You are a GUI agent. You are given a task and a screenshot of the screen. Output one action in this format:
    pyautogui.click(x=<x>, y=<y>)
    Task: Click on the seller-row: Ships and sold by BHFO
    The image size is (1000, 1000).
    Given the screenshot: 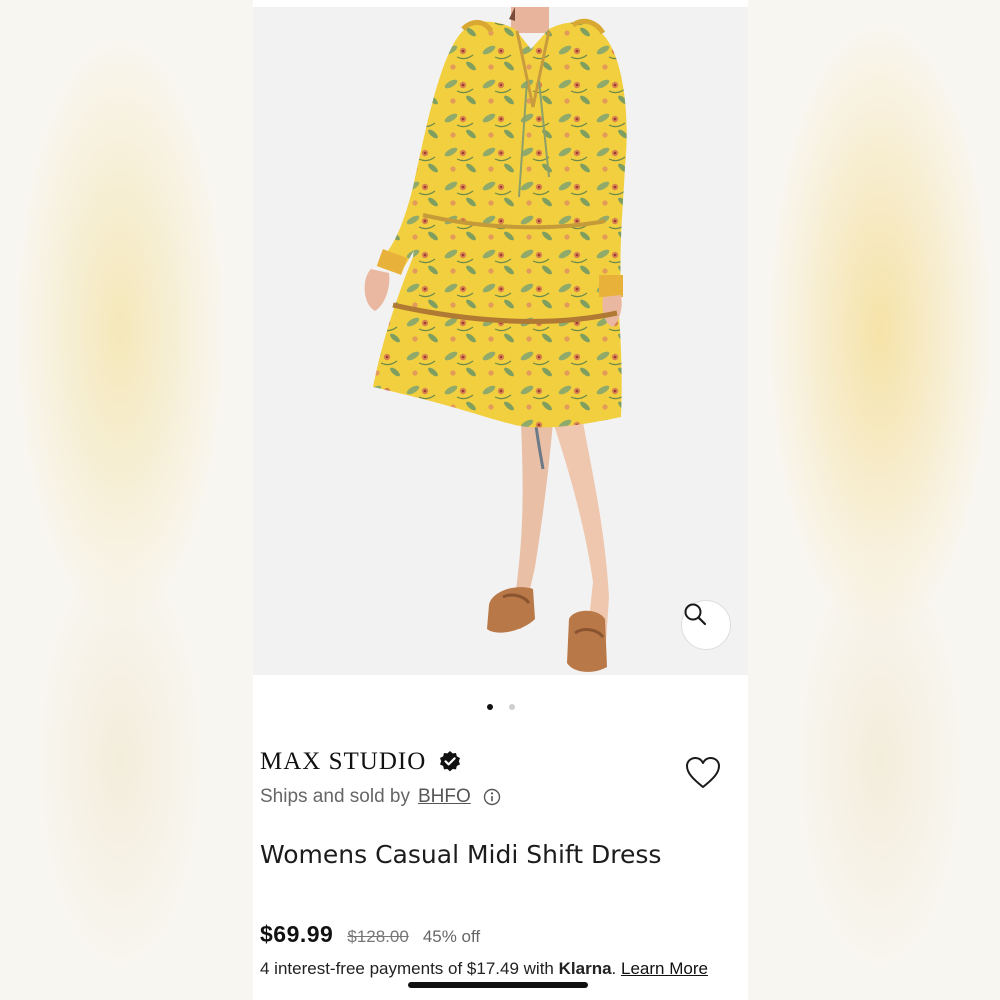 What is the action you would take?
    pyautogui.click(x=380, y=797)
    